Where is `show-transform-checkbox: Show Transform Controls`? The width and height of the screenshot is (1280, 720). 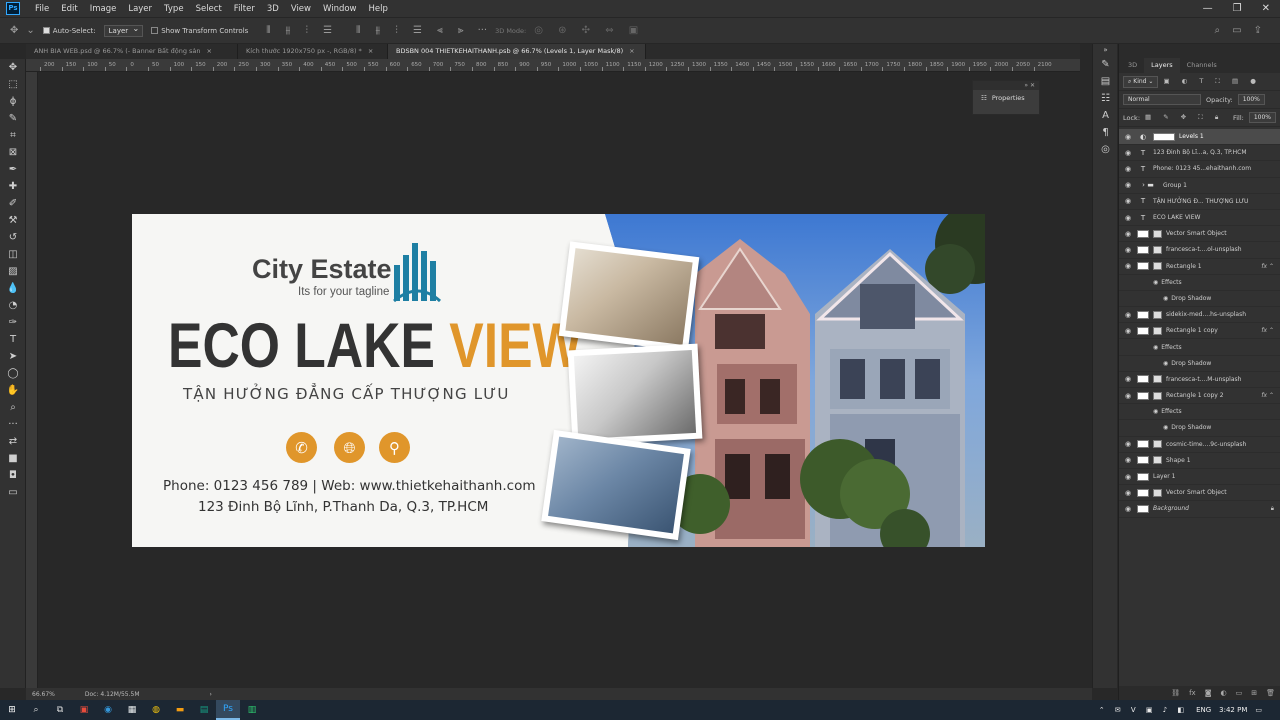
show-transform-checkbox: Show Transform Controls is located at coordinates (199, 30).